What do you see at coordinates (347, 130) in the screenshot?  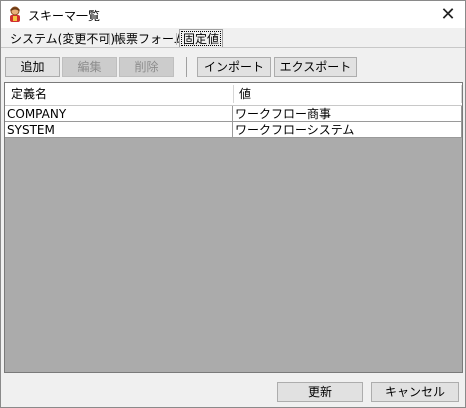 I see `cell-value: ワークフローシステム` at bounding box center [347, 130].